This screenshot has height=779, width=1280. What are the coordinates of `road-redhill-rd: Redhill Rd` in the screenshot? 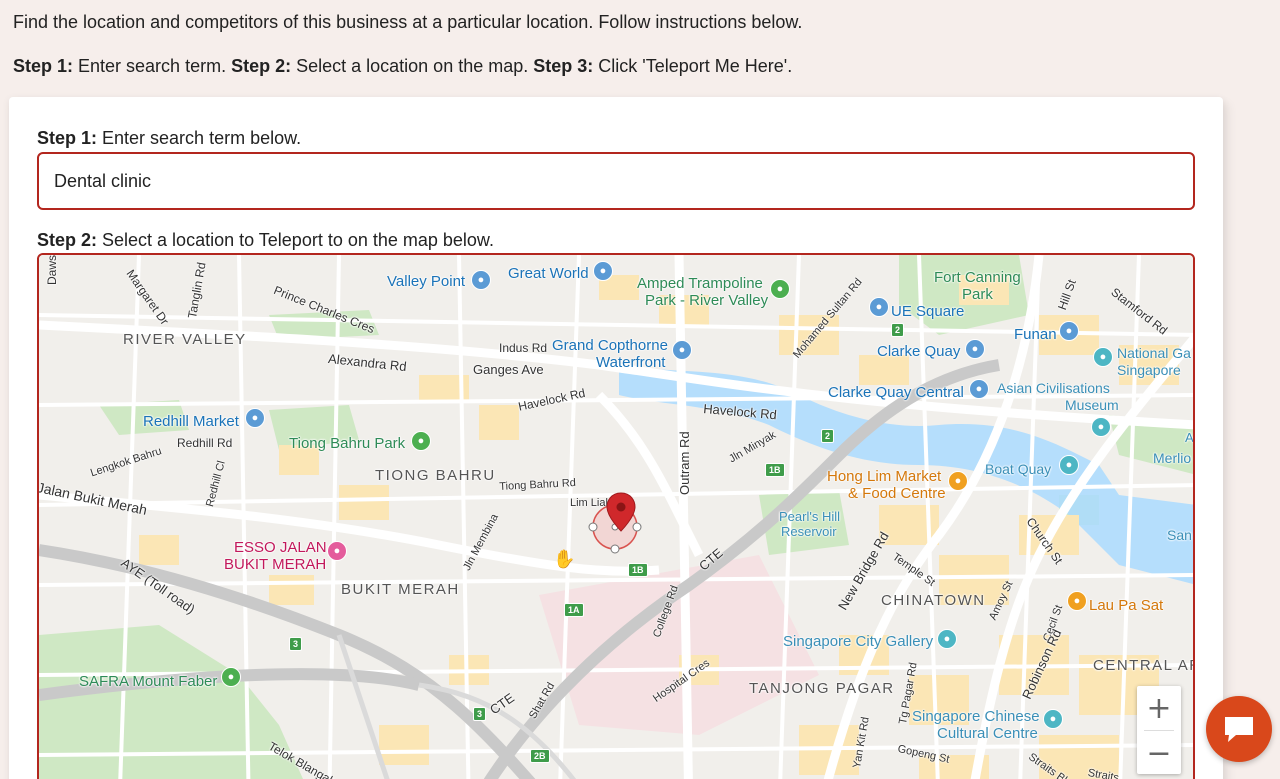 It's located at (205, 443).